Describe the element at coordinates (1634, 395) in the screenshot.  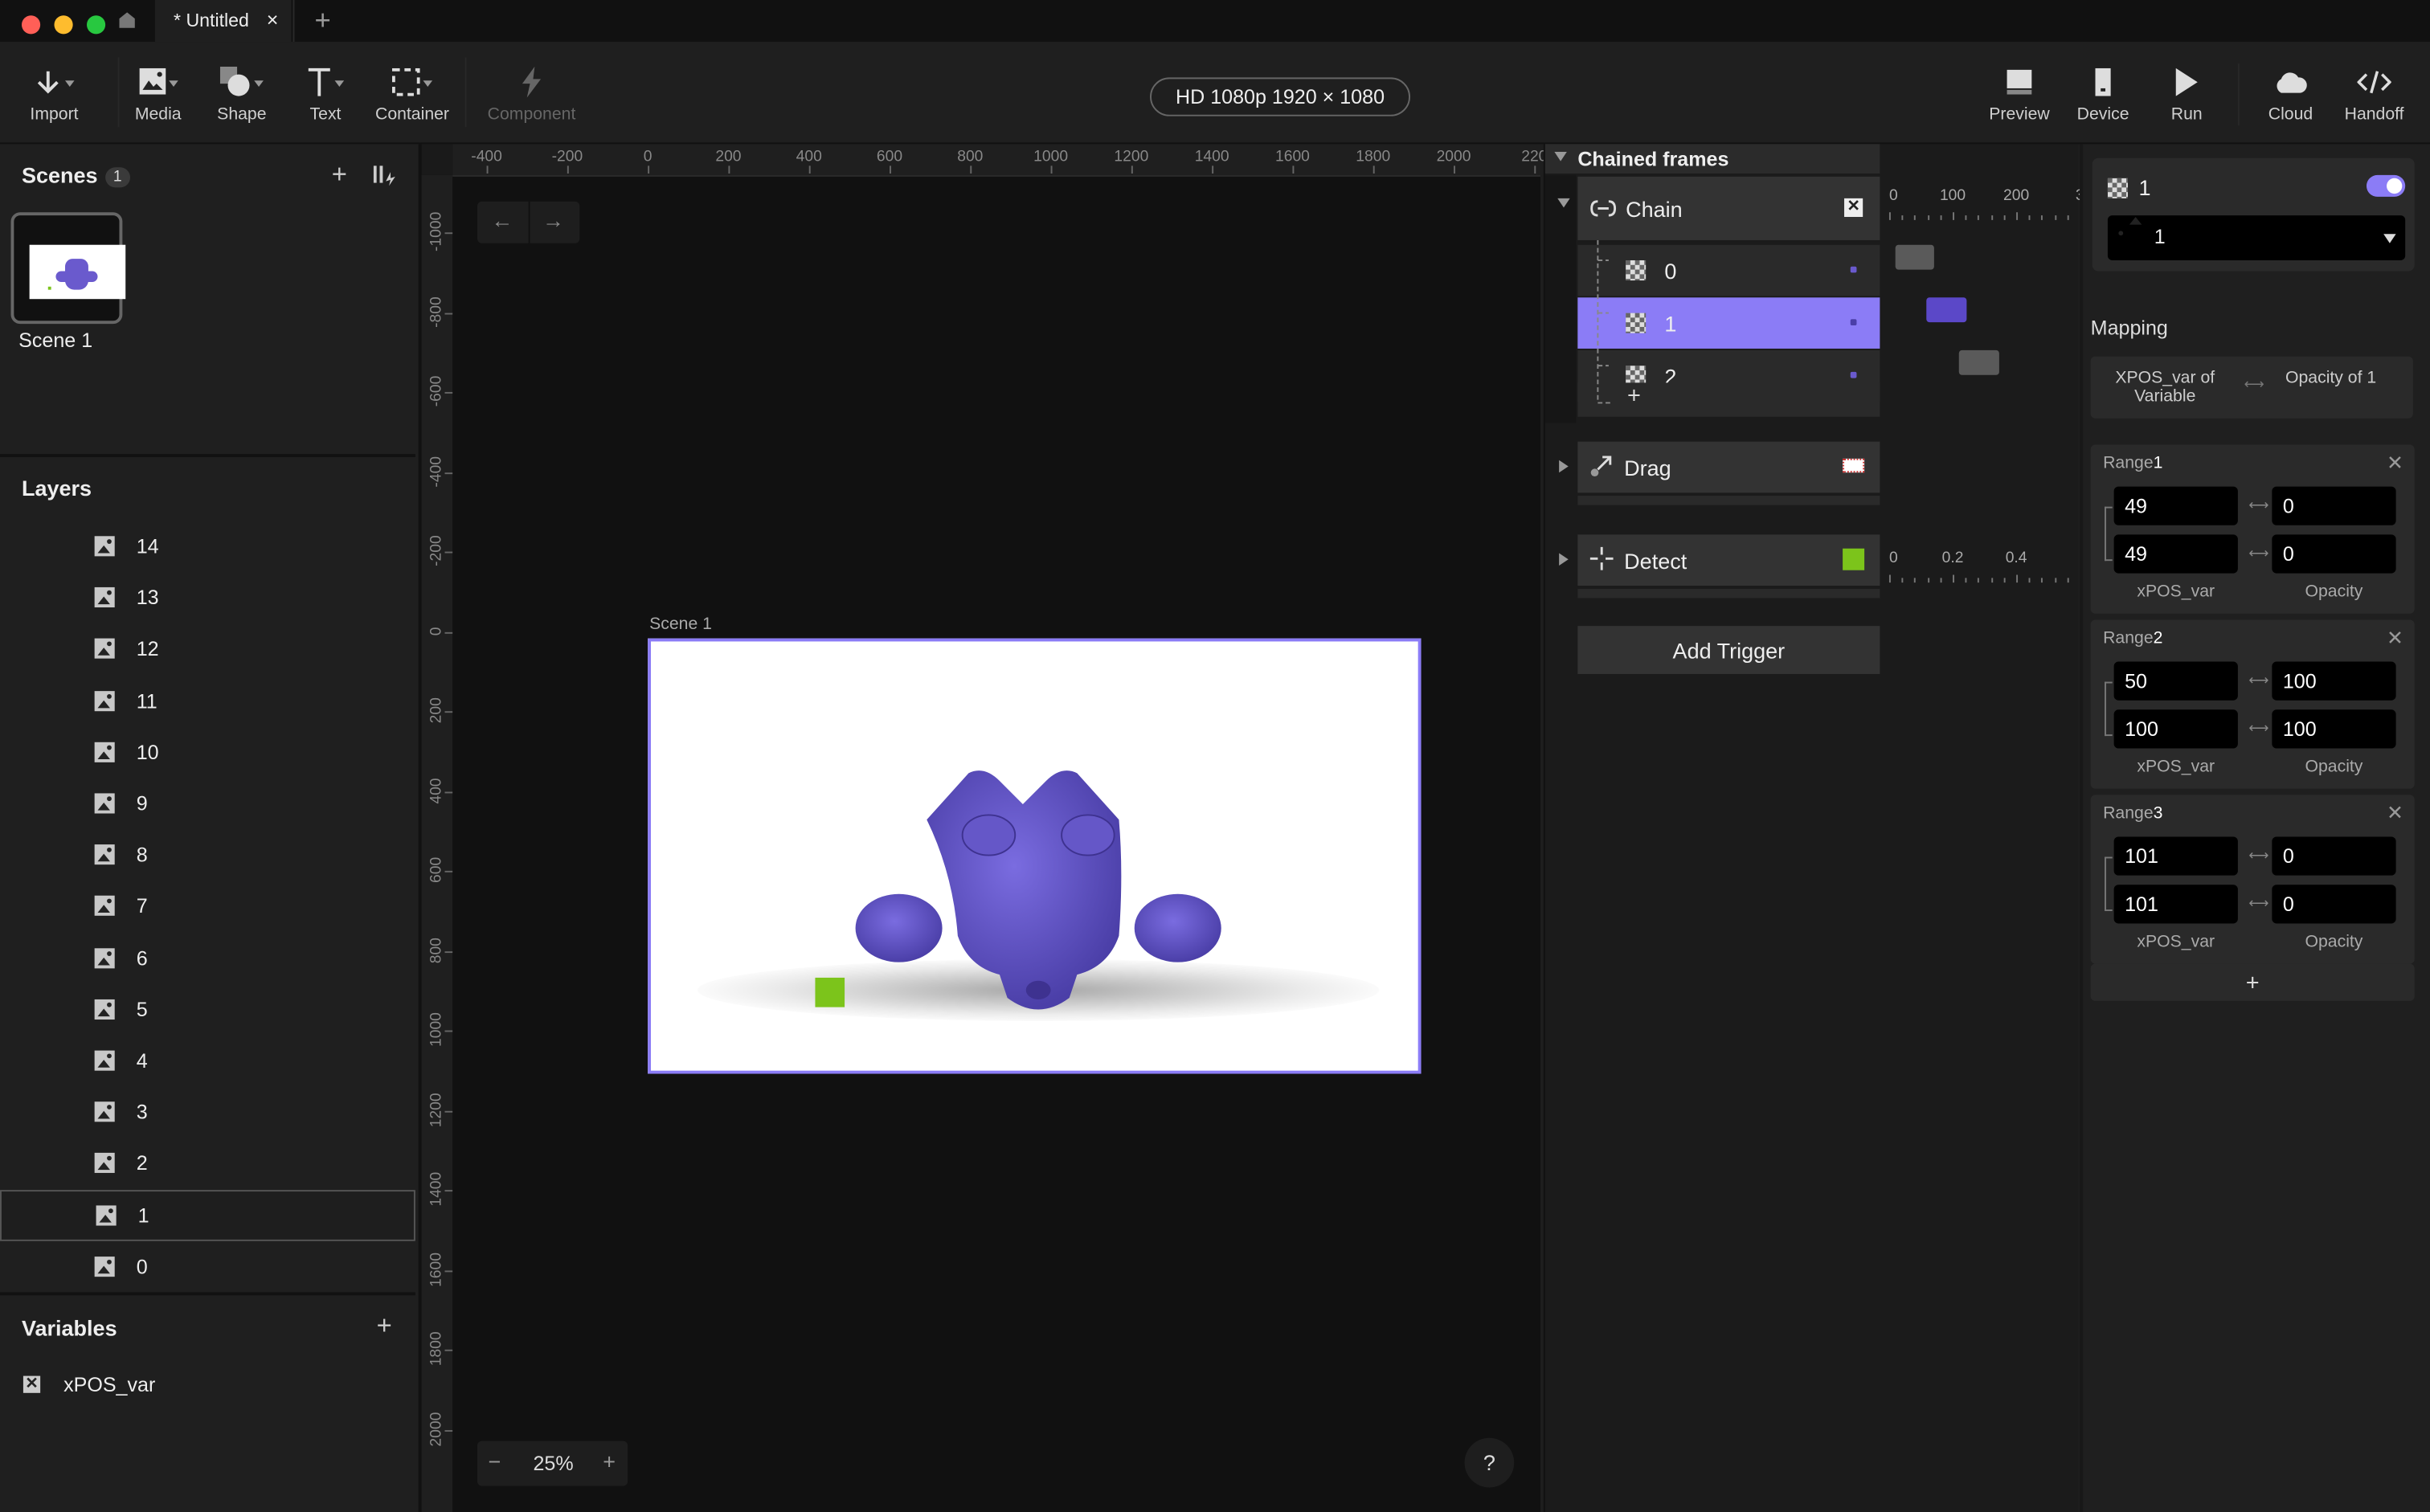
I see `add-frame-button: +` at that location.